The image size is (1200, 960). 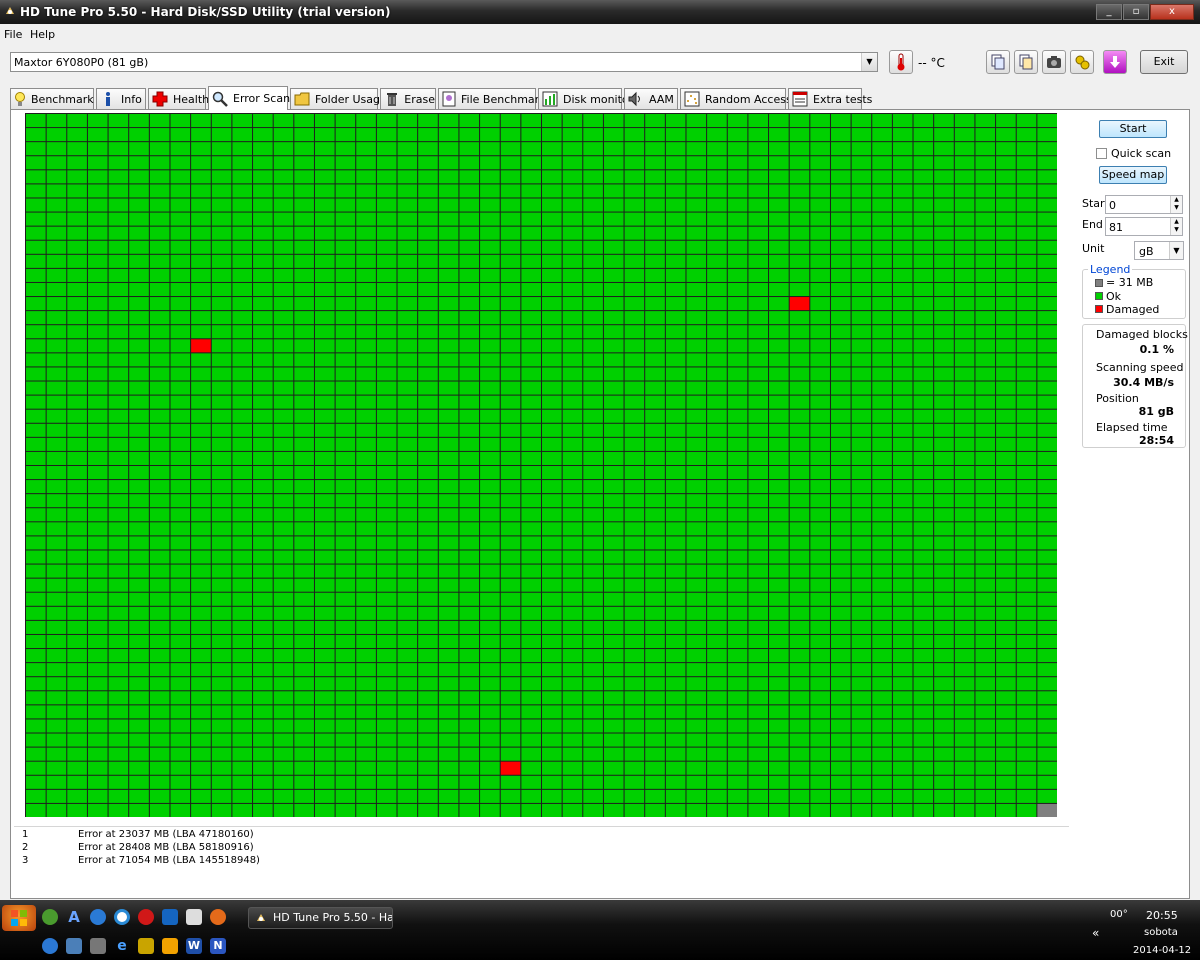 What do you see at coordinates (1159, 250) in the screenshot?
I see `unit-select: gB ▼` at bounding box center [1159, 250].